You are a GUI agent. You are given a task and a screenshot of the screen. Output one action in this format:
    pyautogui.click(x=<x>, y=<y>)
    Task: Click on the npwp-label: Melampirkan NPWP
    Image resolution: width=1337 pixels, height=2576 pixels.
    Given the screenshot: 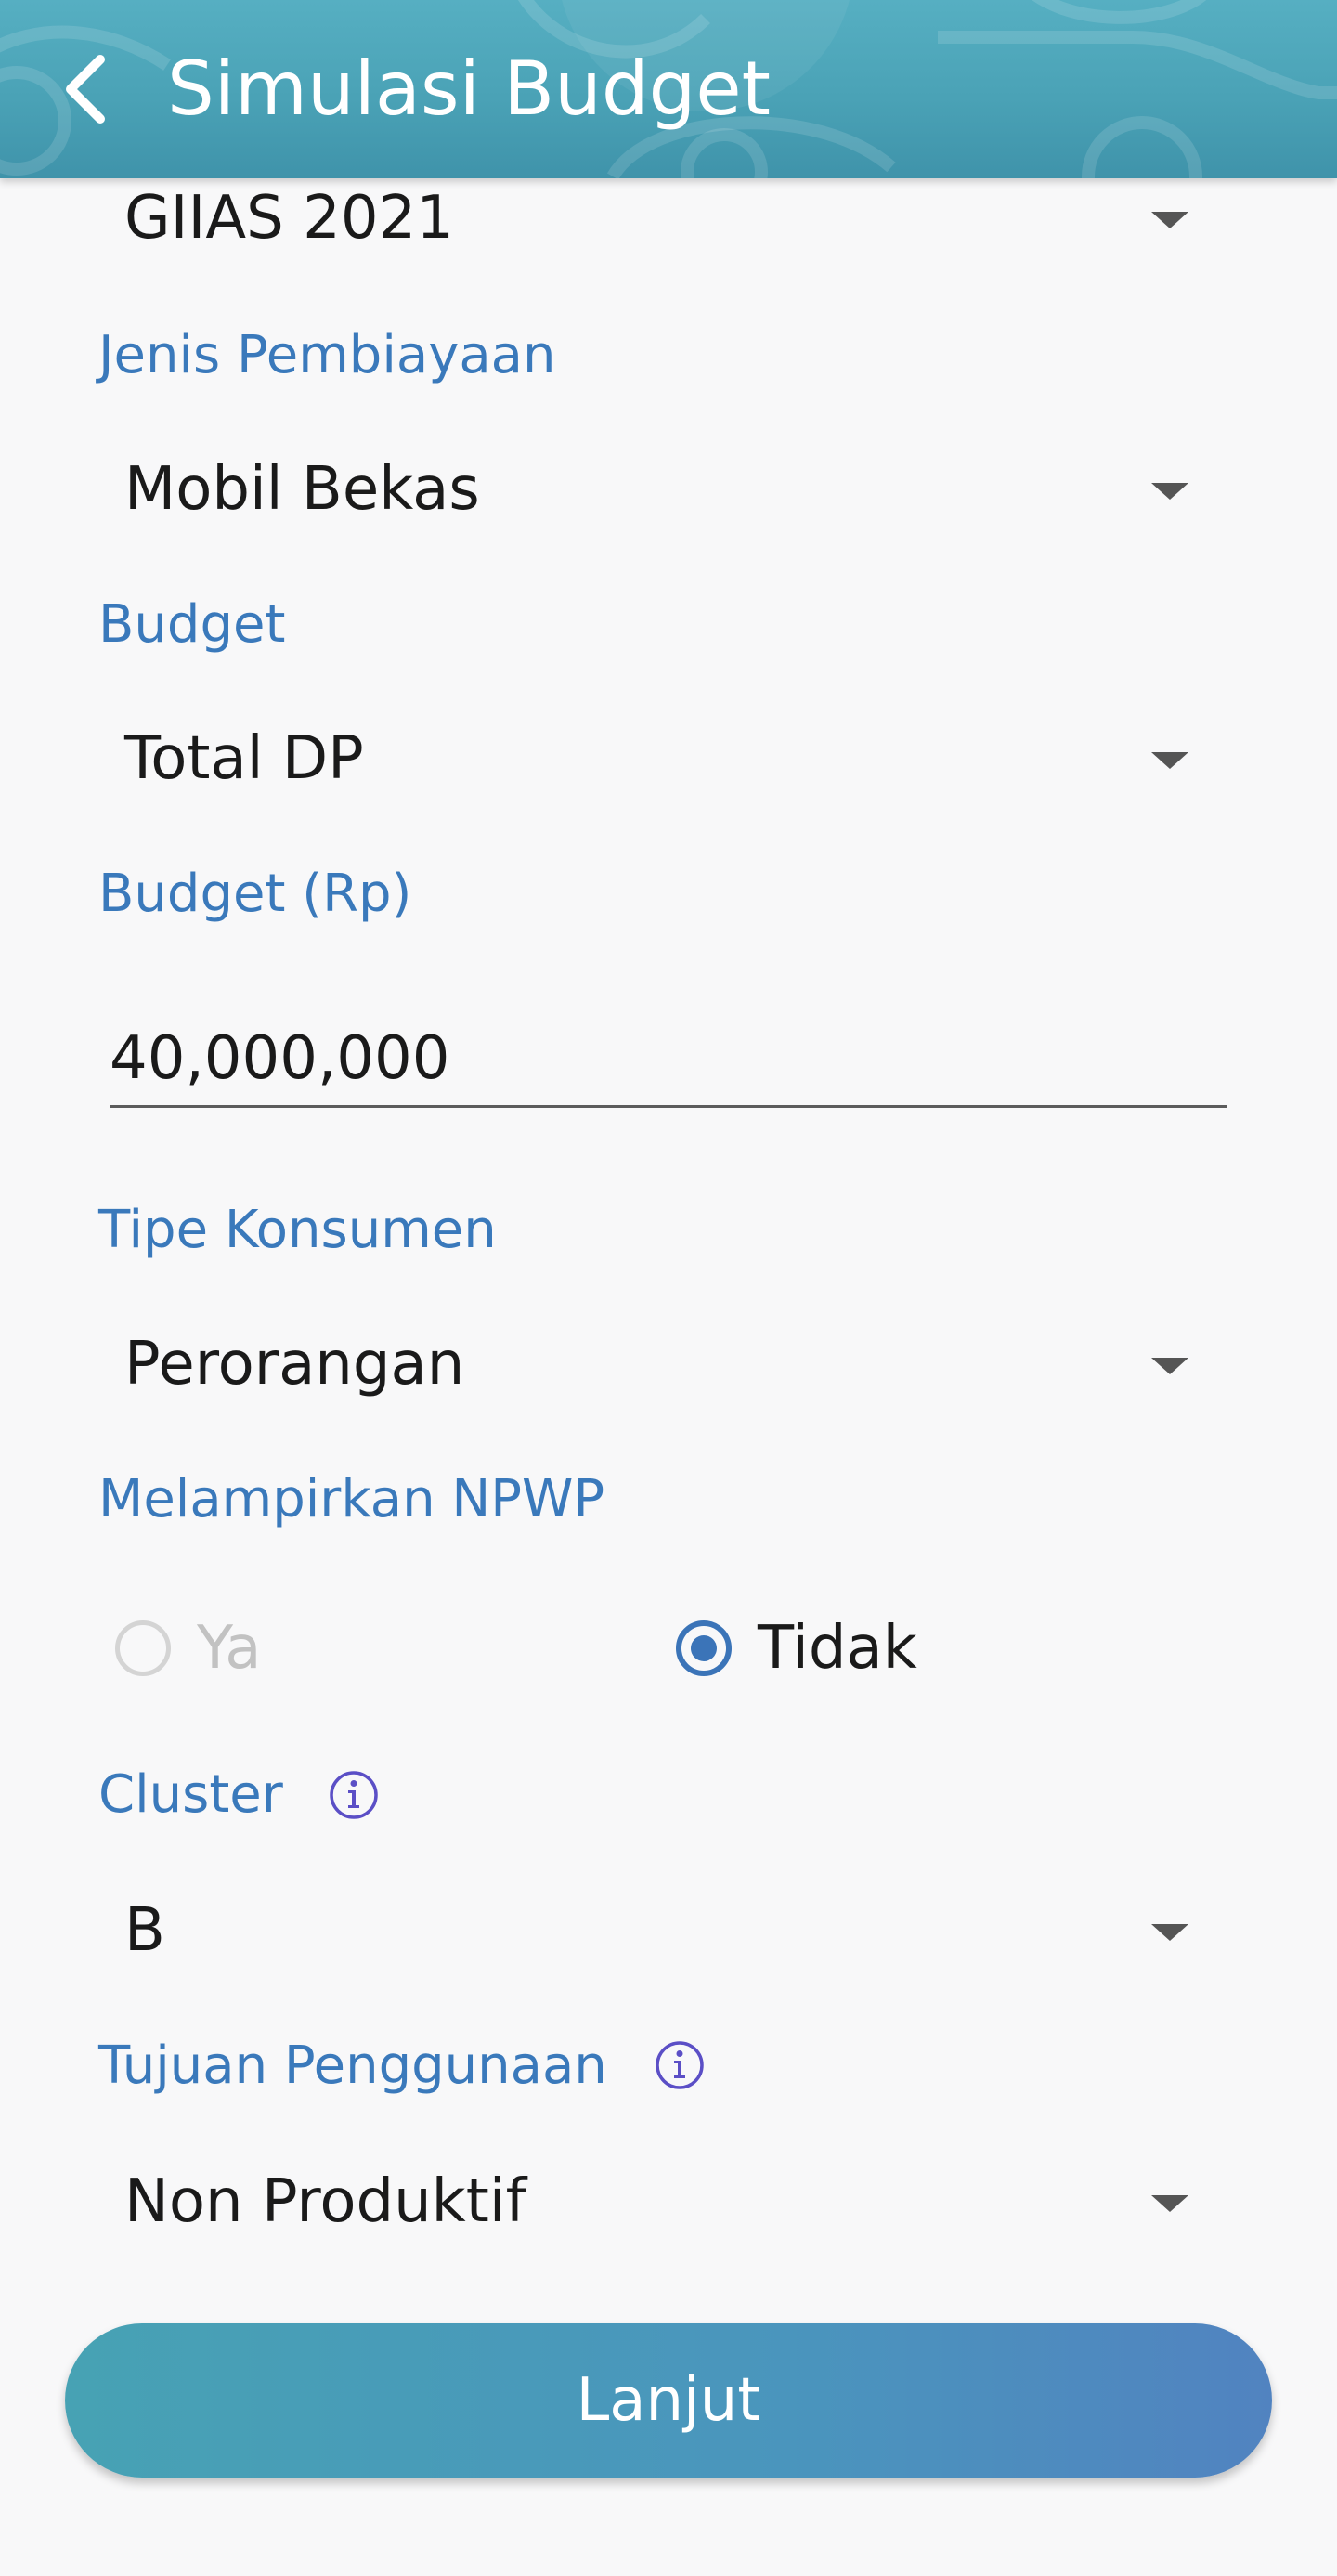 What is the action you would take?
    pyautogui.click(x=351, y=1499)
    